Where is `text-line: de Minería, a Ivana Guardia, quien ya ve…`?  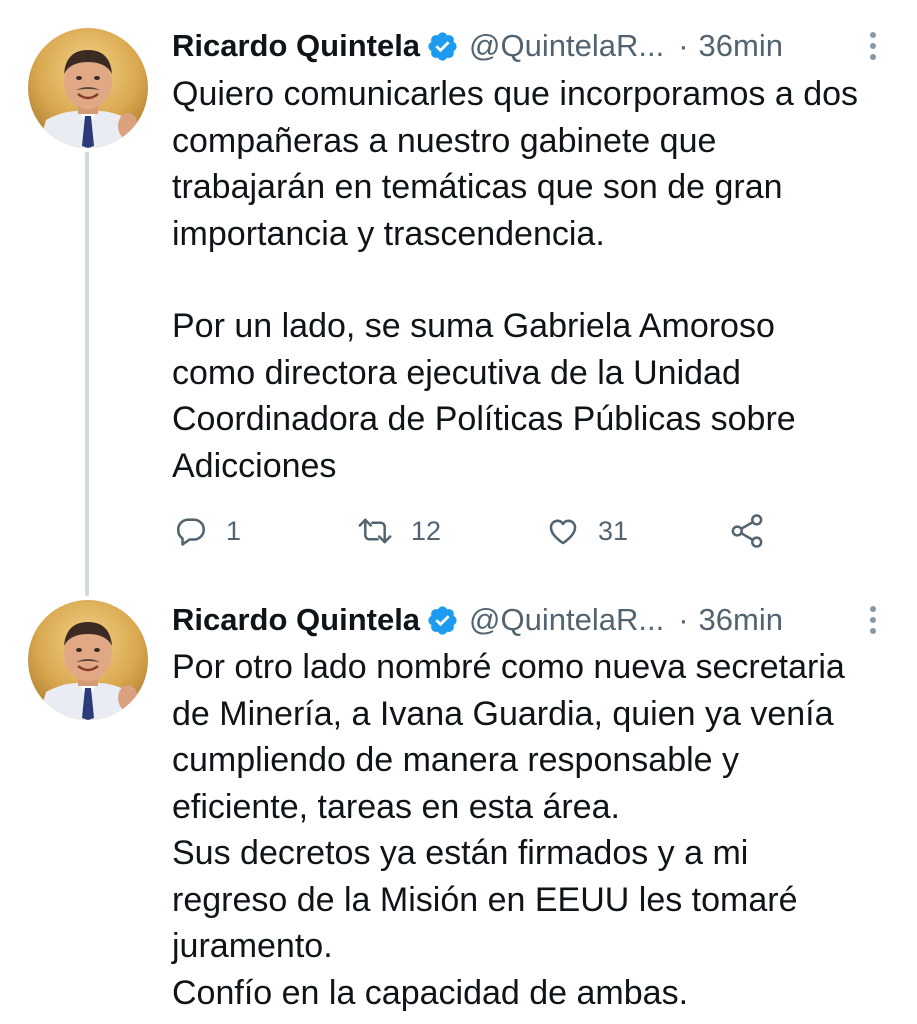 text-line: de Minería, a Ivana Guardia, quien ya ve… is located at coordinates (503, 713).